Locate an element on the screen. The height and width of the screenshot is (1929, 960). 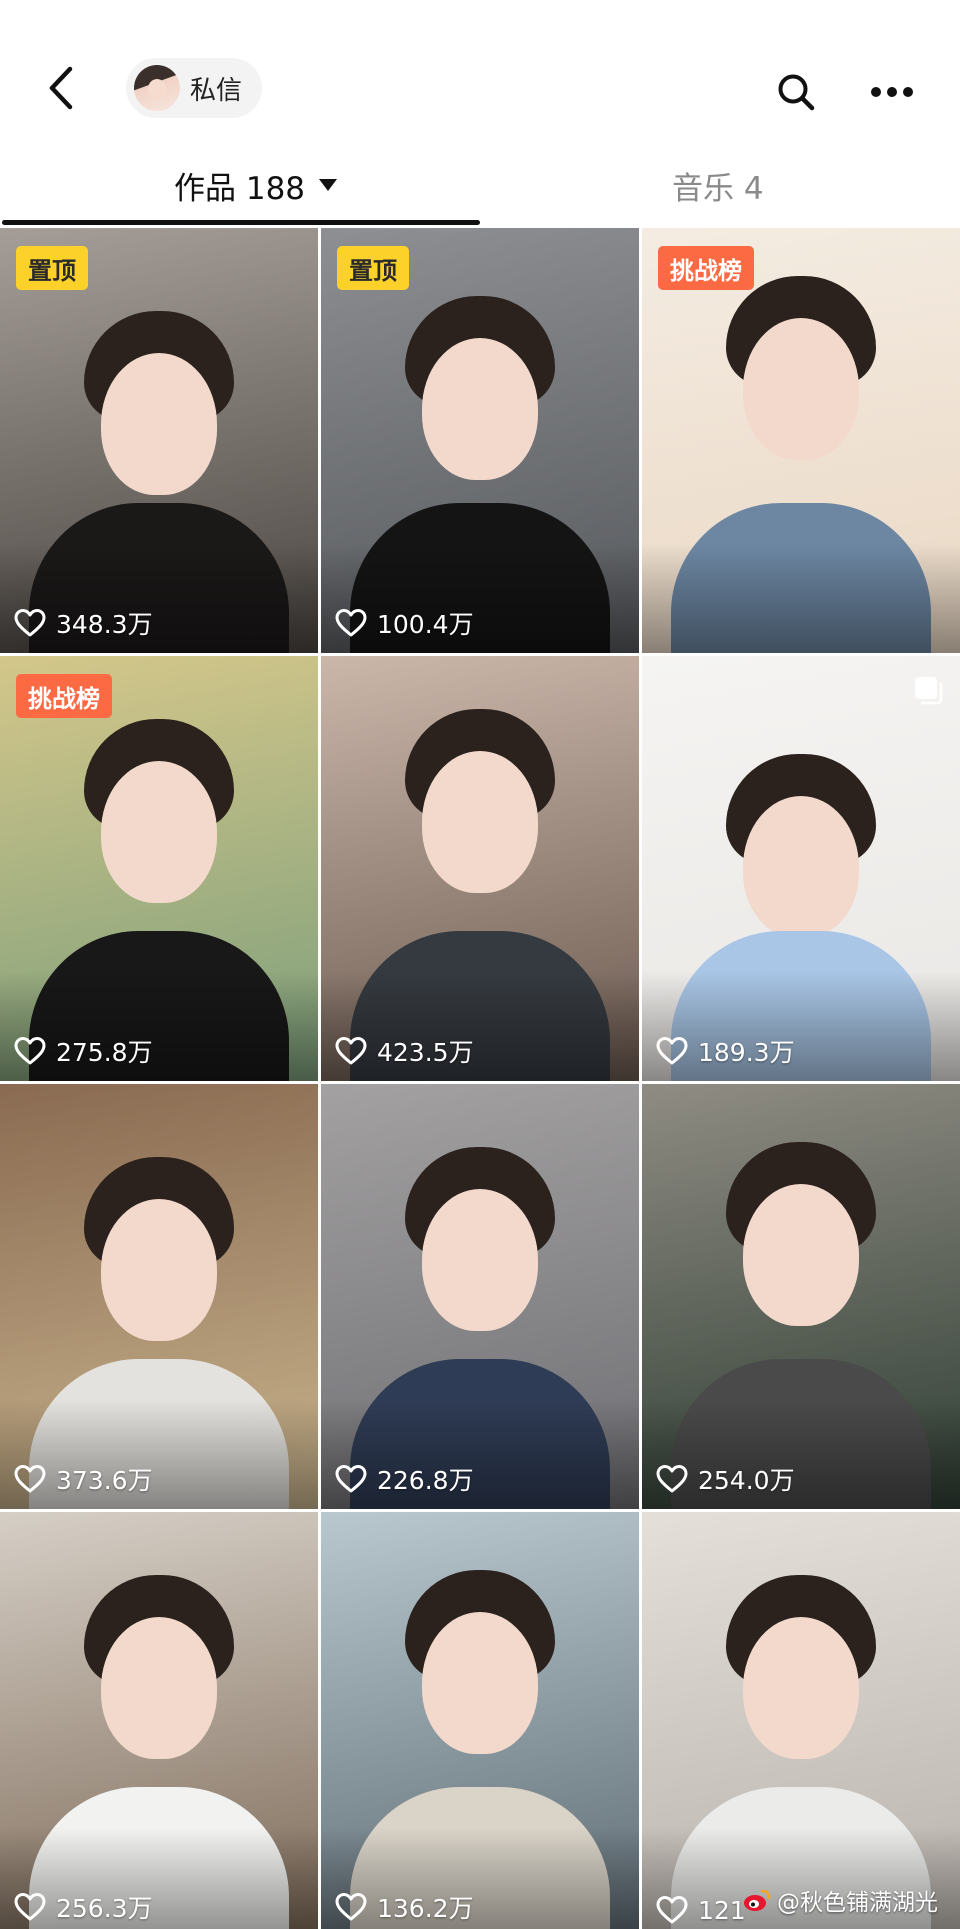
video-tile: 256.3万 is located at coordinates (159, 1720).